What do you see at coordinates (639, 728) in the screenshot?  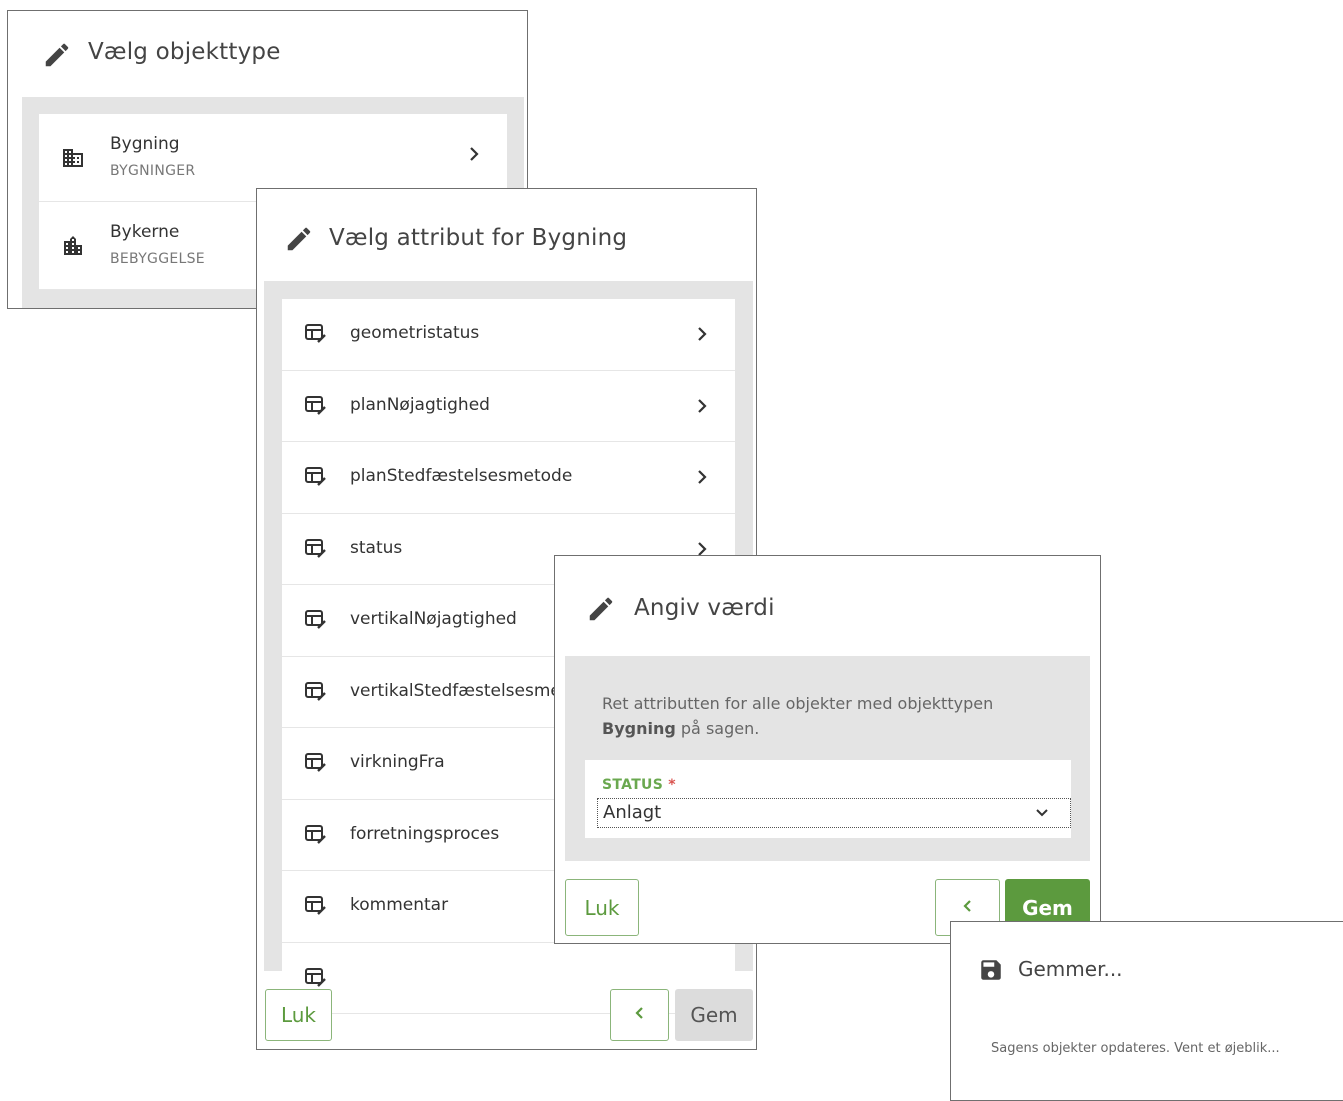 I see `description-object-type: Bygning` at bounding box center [639, 728].